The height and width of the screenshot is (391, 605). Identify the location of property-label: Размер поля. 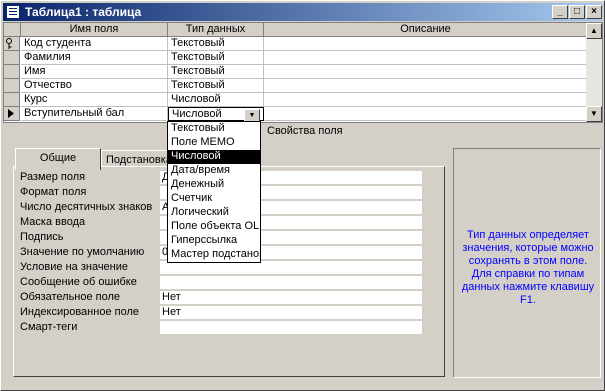
(53, 177).